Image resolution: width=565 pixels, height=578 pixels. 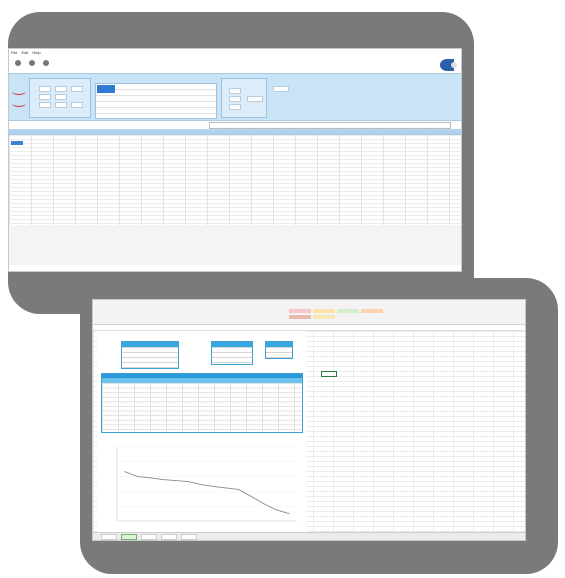 I want to click on active-cell, so click(x=329, y=374).